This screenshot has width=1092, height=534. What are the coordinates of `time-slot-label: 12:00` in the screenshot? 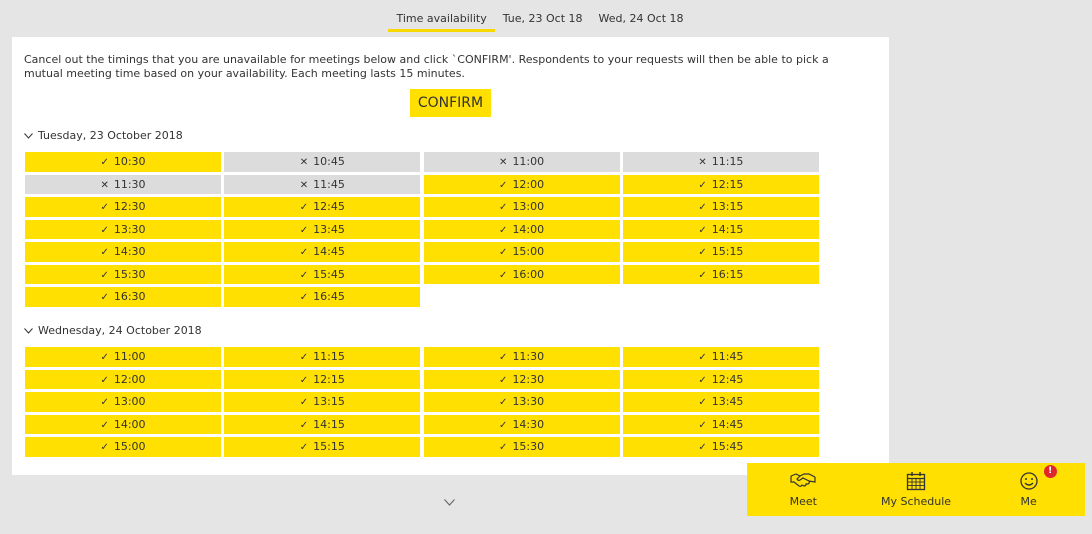 It's located at (129, 379).